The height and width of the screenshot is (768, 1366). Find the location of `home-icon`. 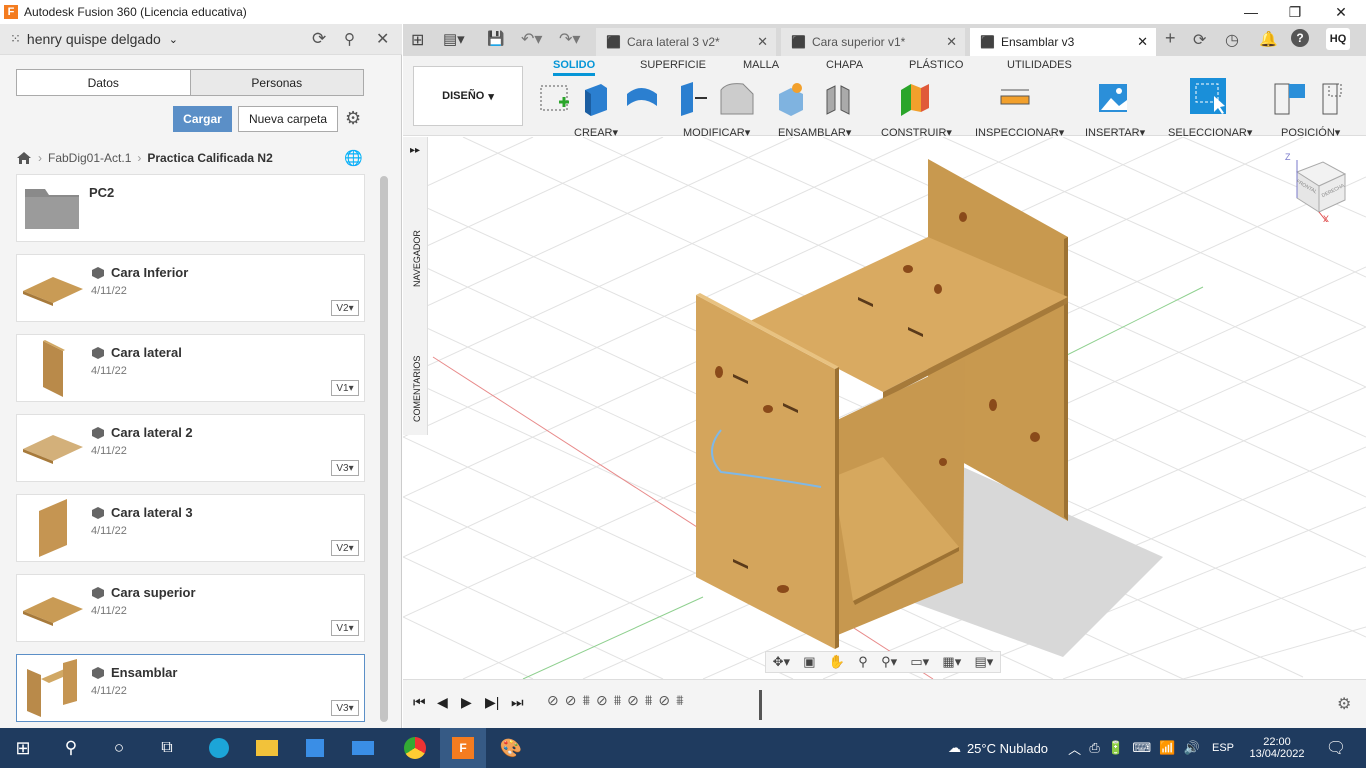

home-icon is located at coordinates (24, 158).